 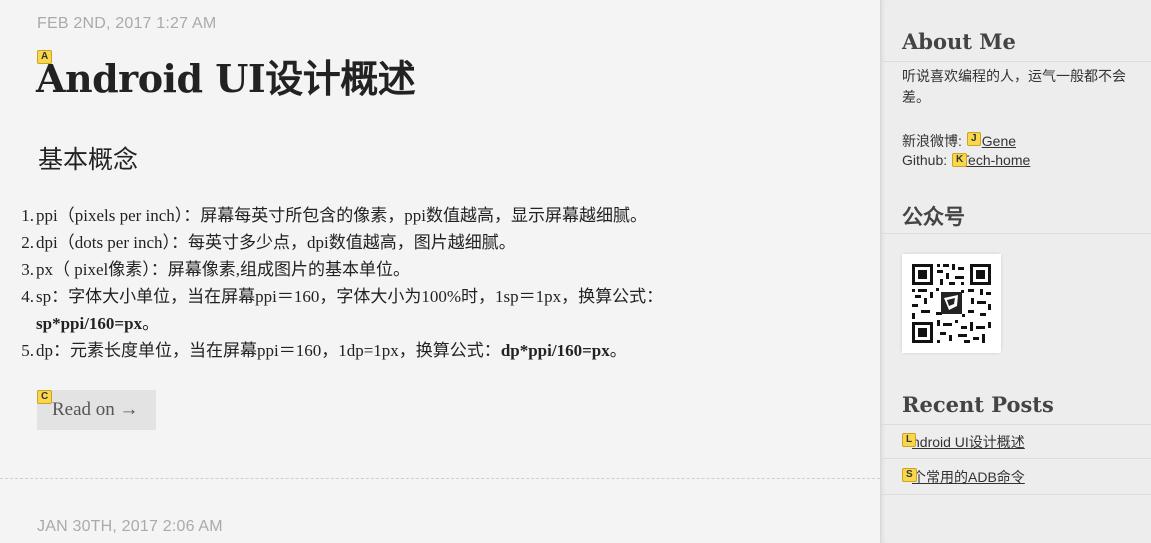 I want to click on qr-code, so click(x=951, y=303).